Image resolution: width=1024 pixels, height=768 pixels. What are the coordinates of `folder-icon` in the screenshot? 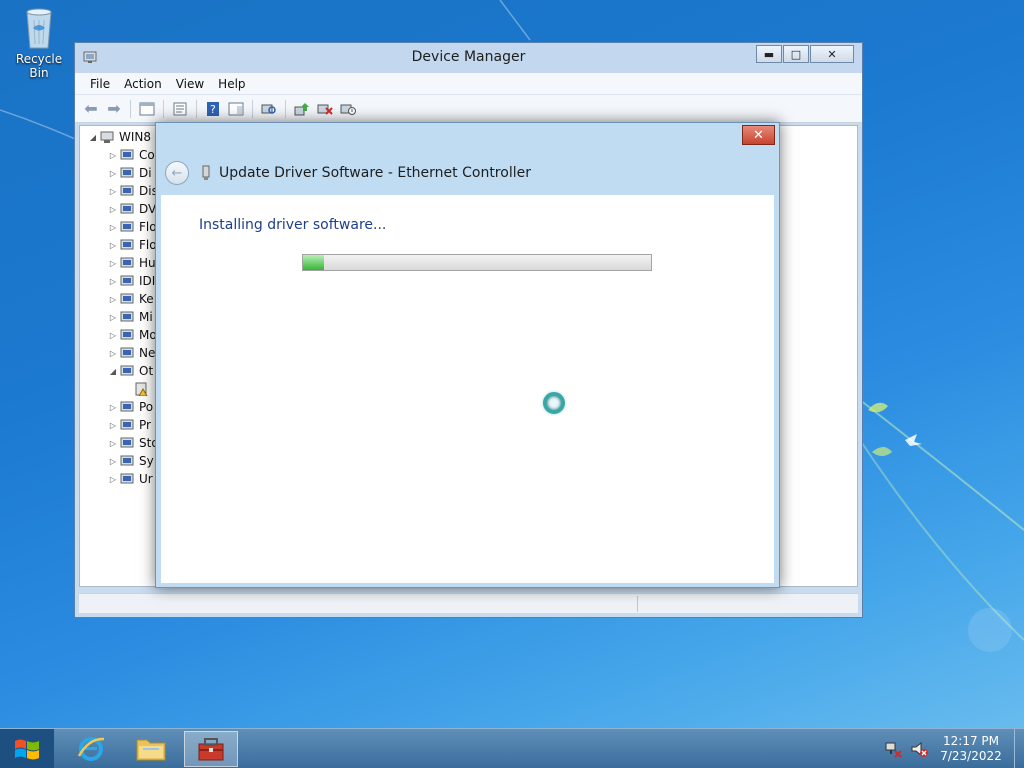 It's located at (151, 750).